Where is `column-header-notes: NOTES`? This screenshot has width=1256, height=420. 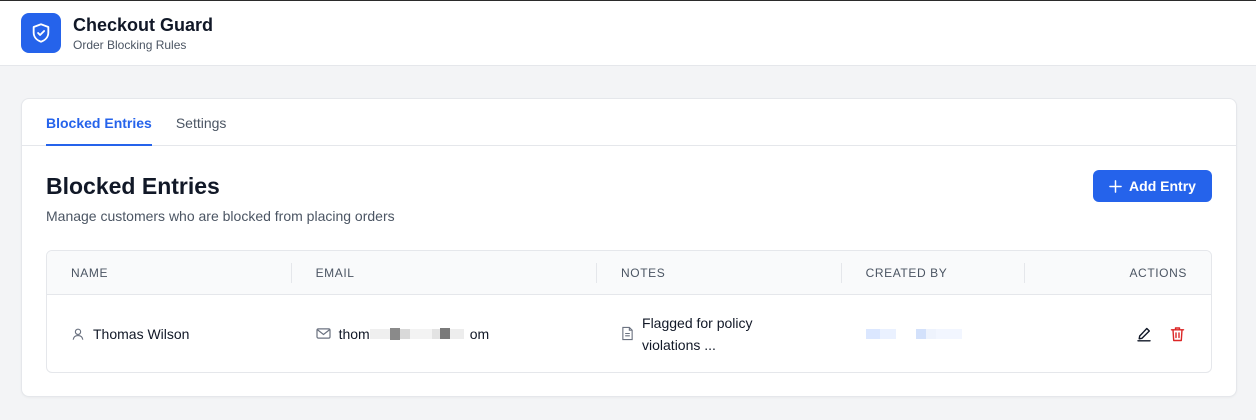
column-header-notes: NOTES is located at coordinates (719, 273).